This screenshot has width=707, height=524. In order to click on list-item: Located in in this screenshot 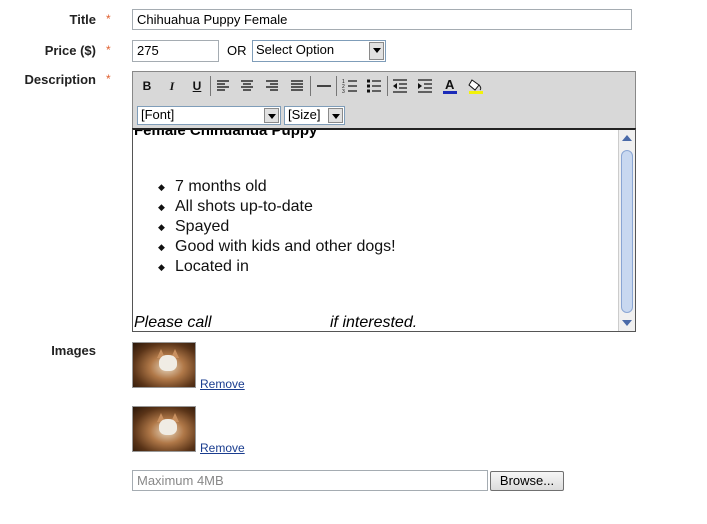, I will do `click(277, 267)`.